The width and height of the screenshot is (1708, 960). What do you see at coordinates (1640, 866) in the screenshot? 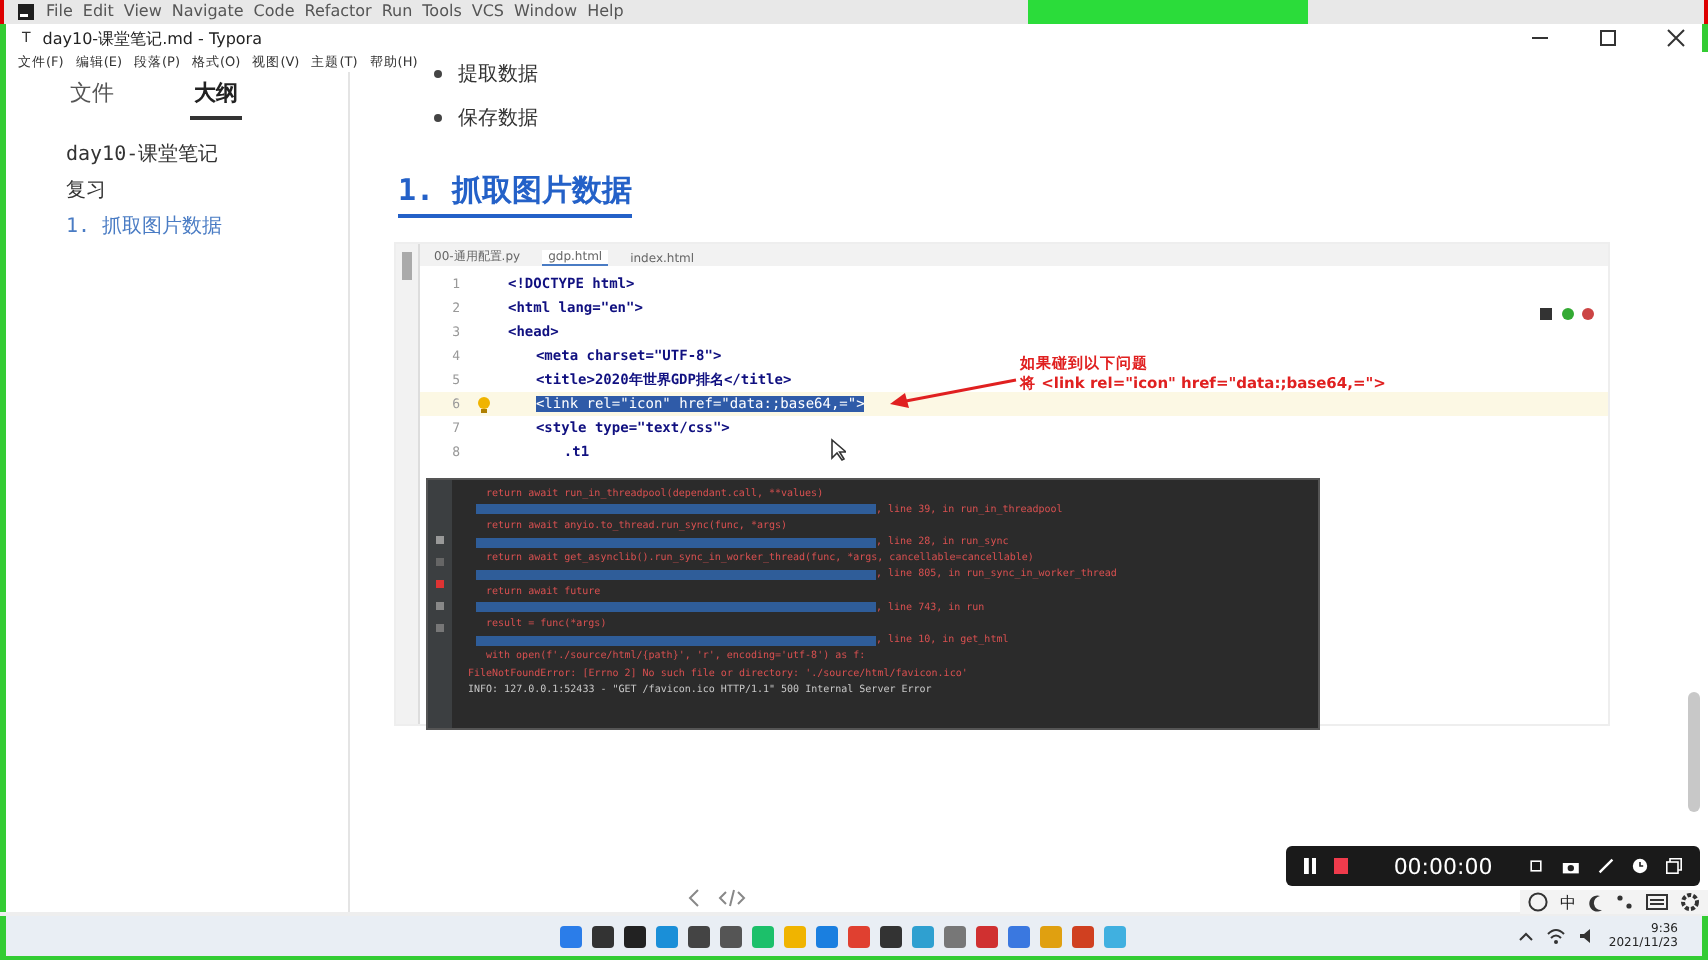
I see `clock-icon` at bounding box center [1640, 866].